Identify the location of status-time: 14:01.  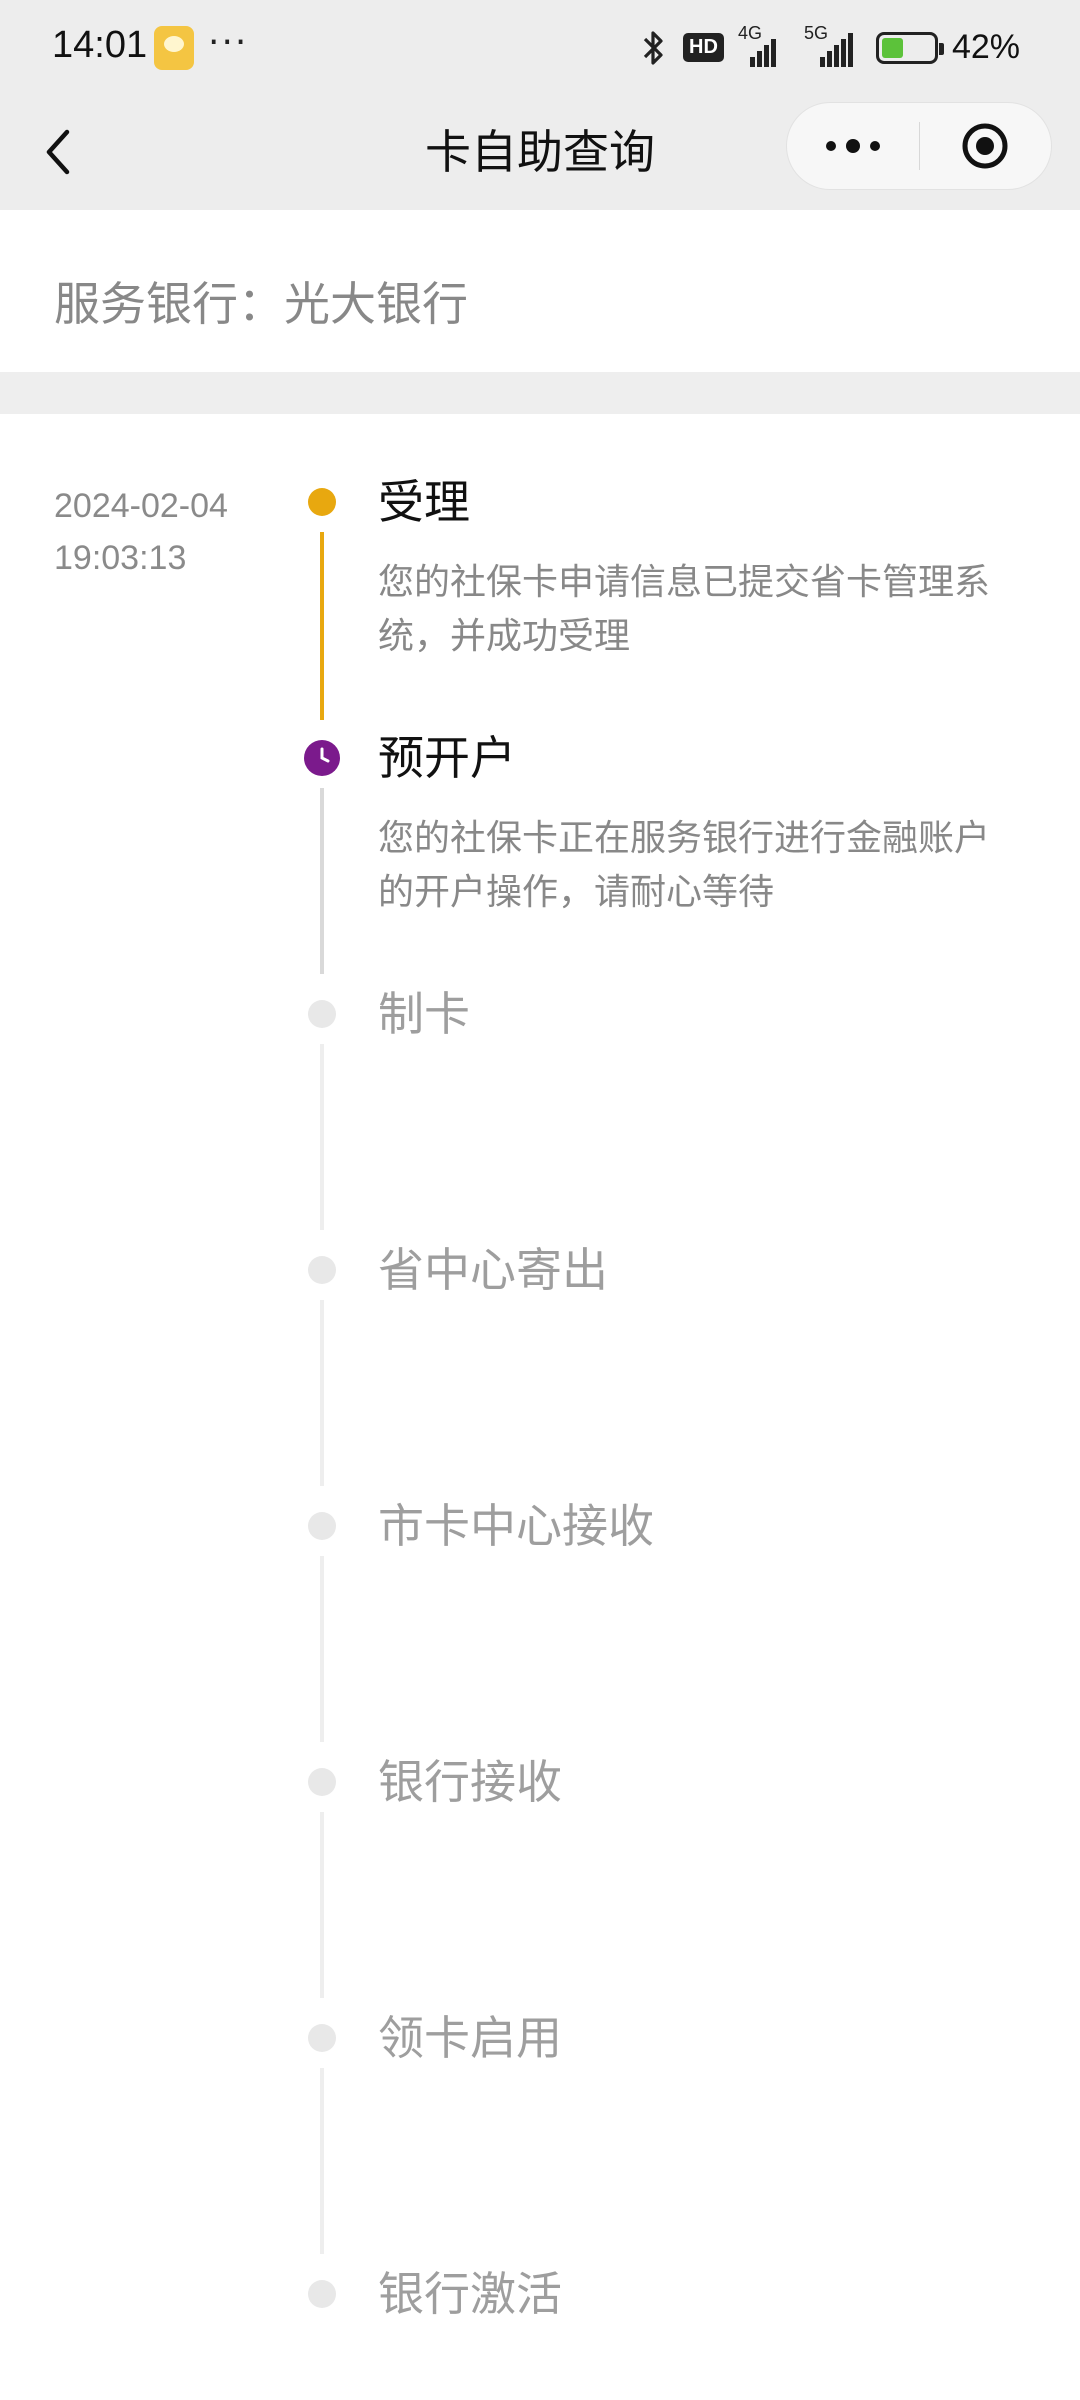
(100, 45).